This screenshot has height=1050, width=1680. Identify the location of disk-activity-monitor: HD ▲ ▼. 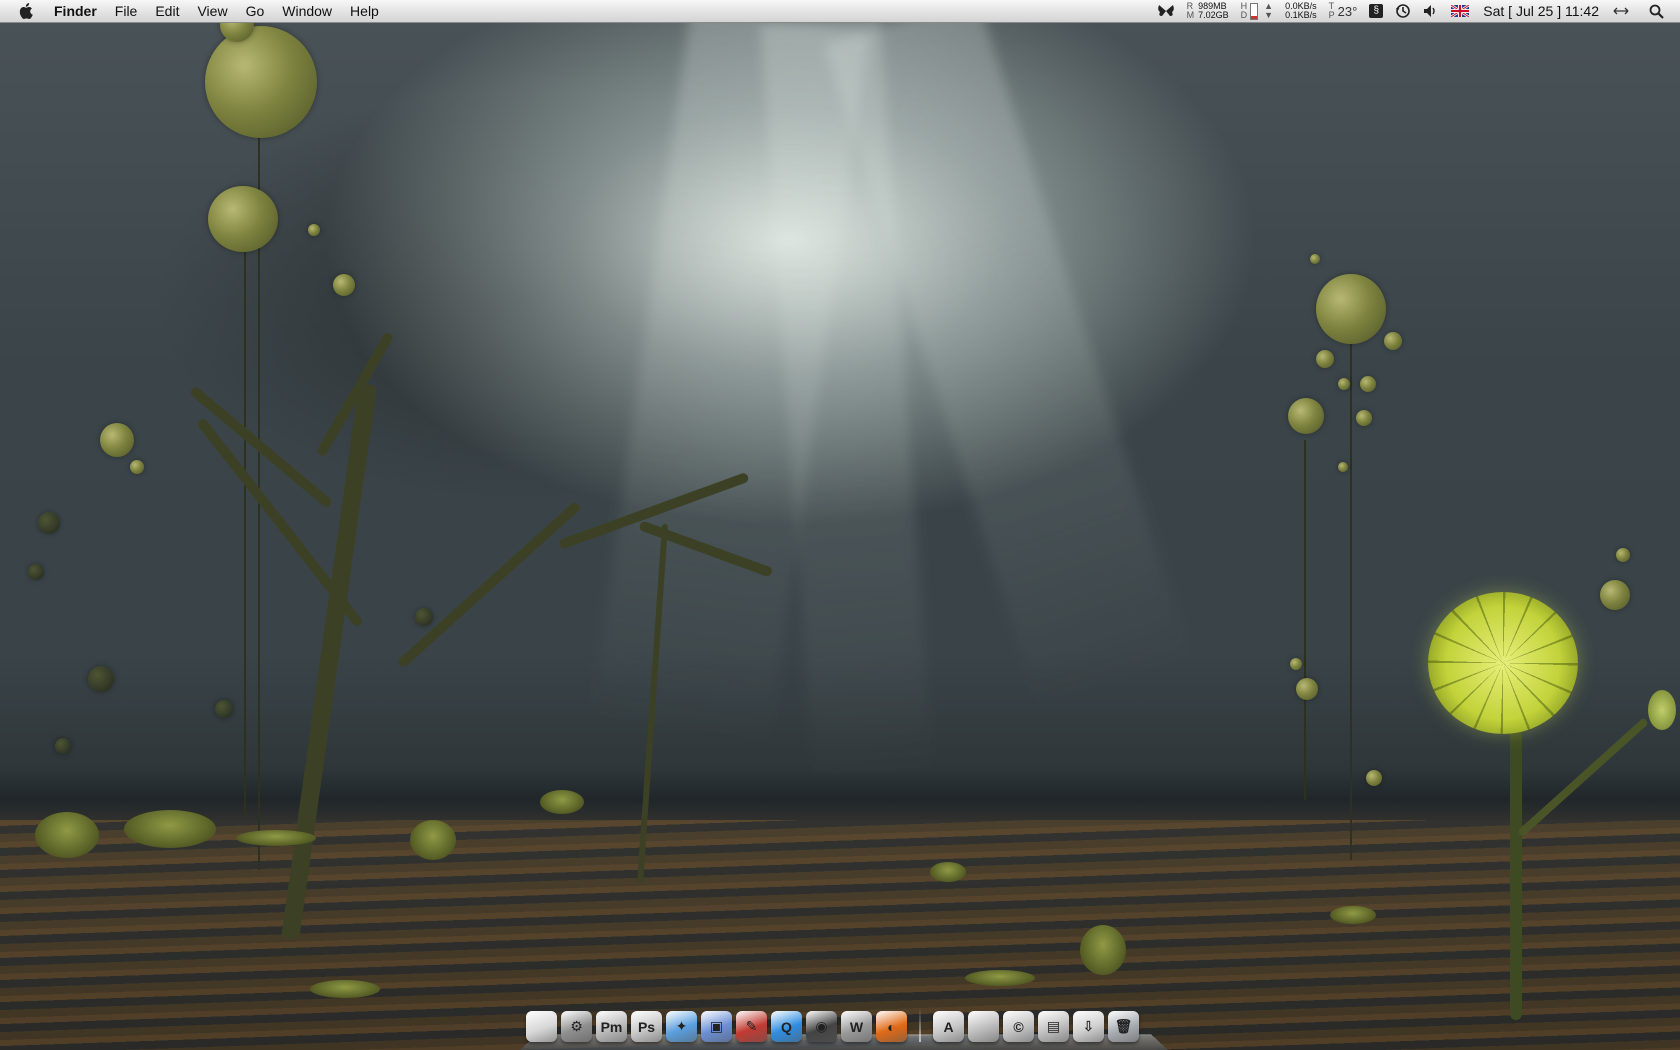
(1257, 11).